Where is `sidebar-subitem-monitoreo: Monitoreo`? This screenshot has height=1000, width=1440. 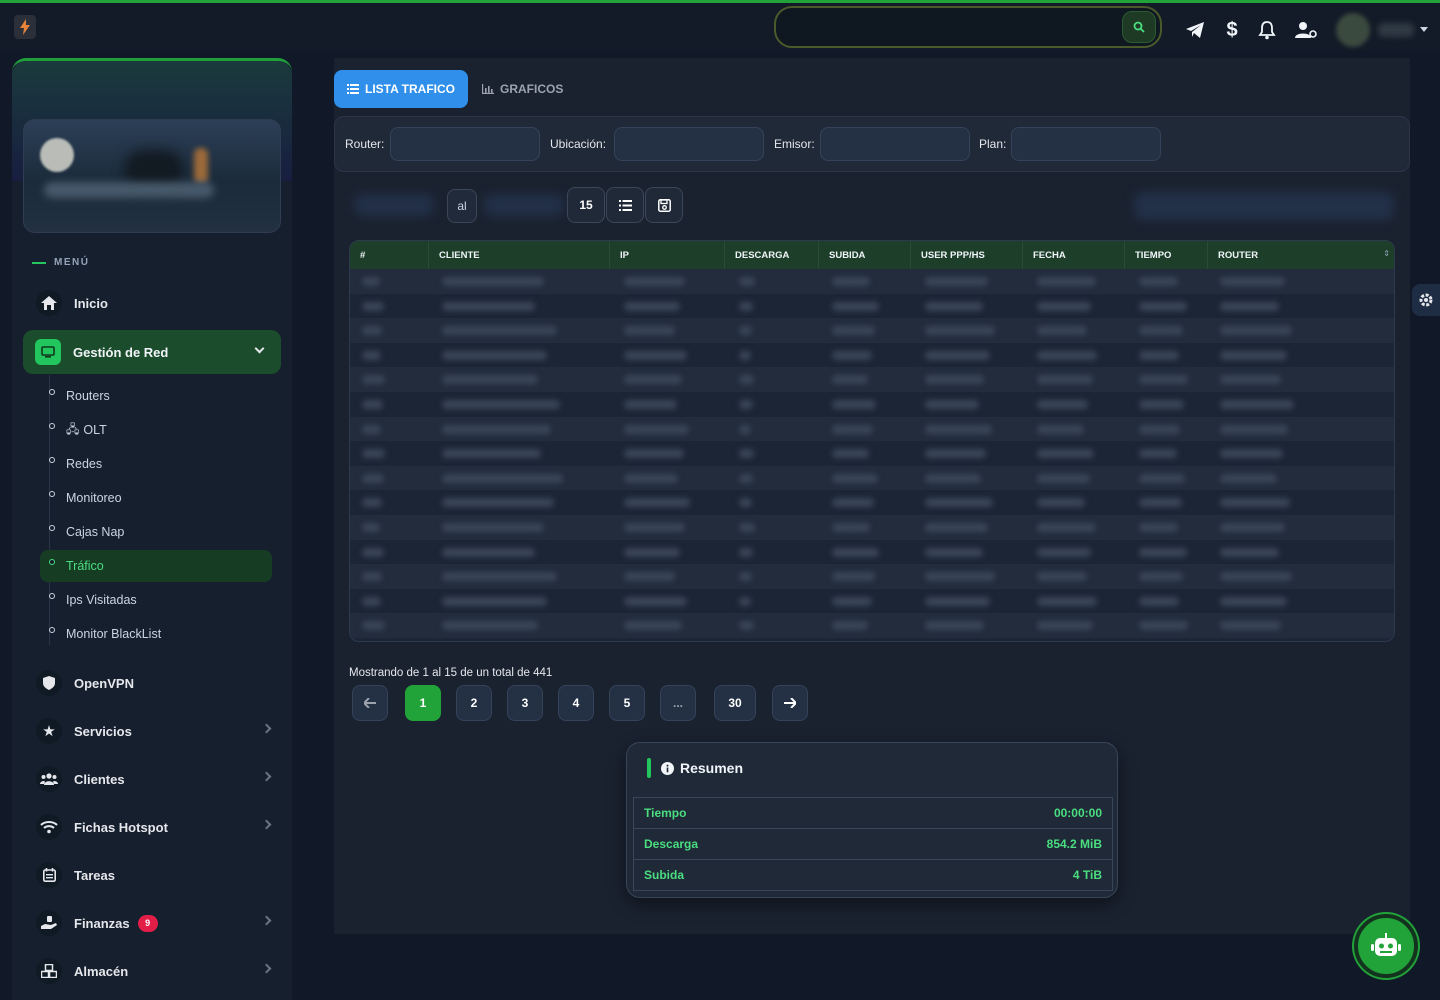
sidebar-subitem-monitoreo: Monitoreo is located at coordinates (156, 498).